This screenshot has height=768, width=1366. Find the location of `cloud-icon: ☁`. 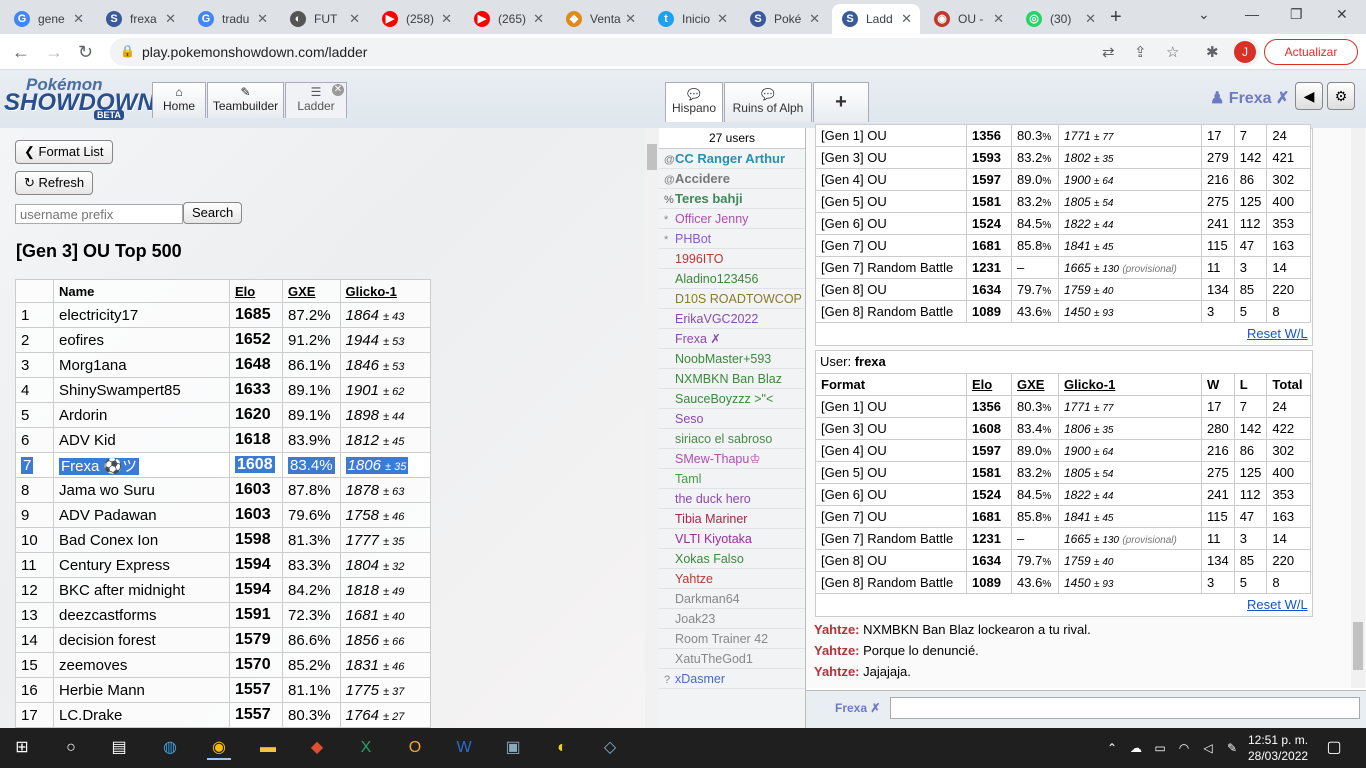

cloud-icon: ☁ is located at coordinates (1136, 748).